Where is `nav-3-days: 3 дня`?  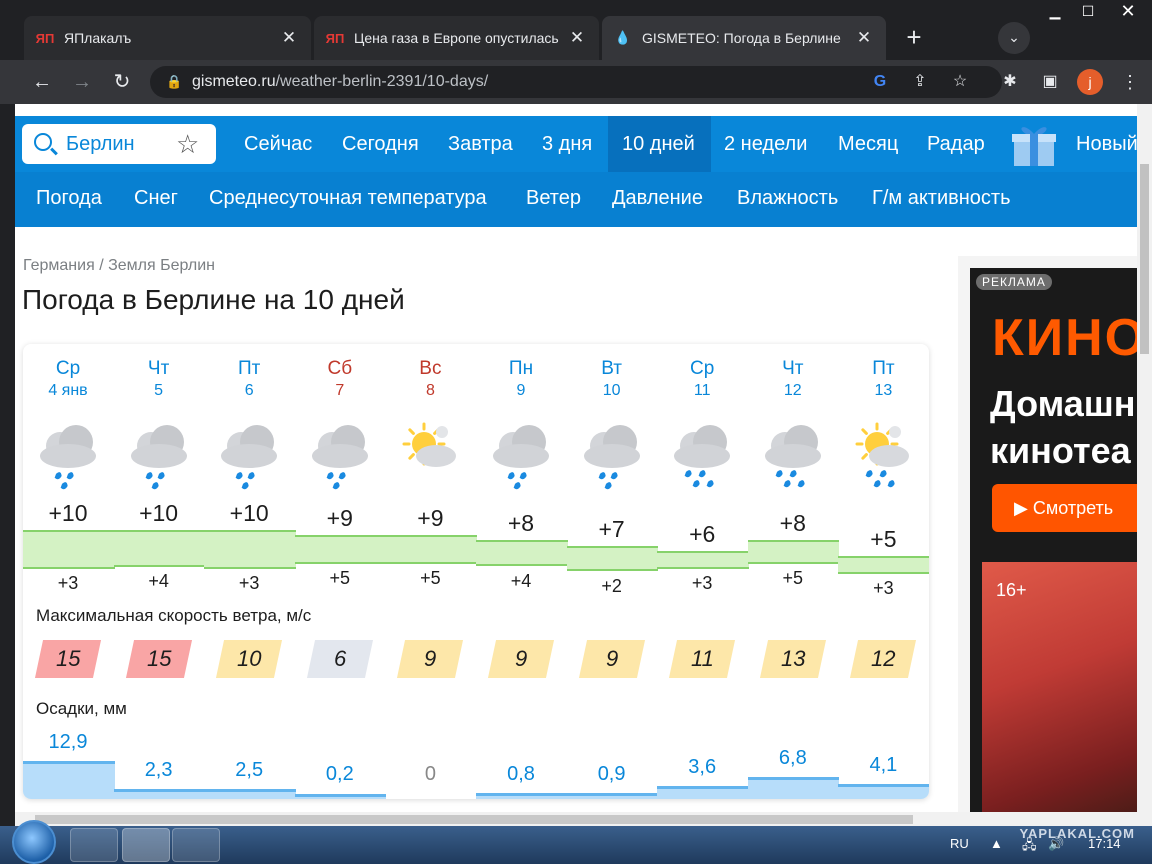
nav-3-days: 3 дня is located at coordinates (567, 144).